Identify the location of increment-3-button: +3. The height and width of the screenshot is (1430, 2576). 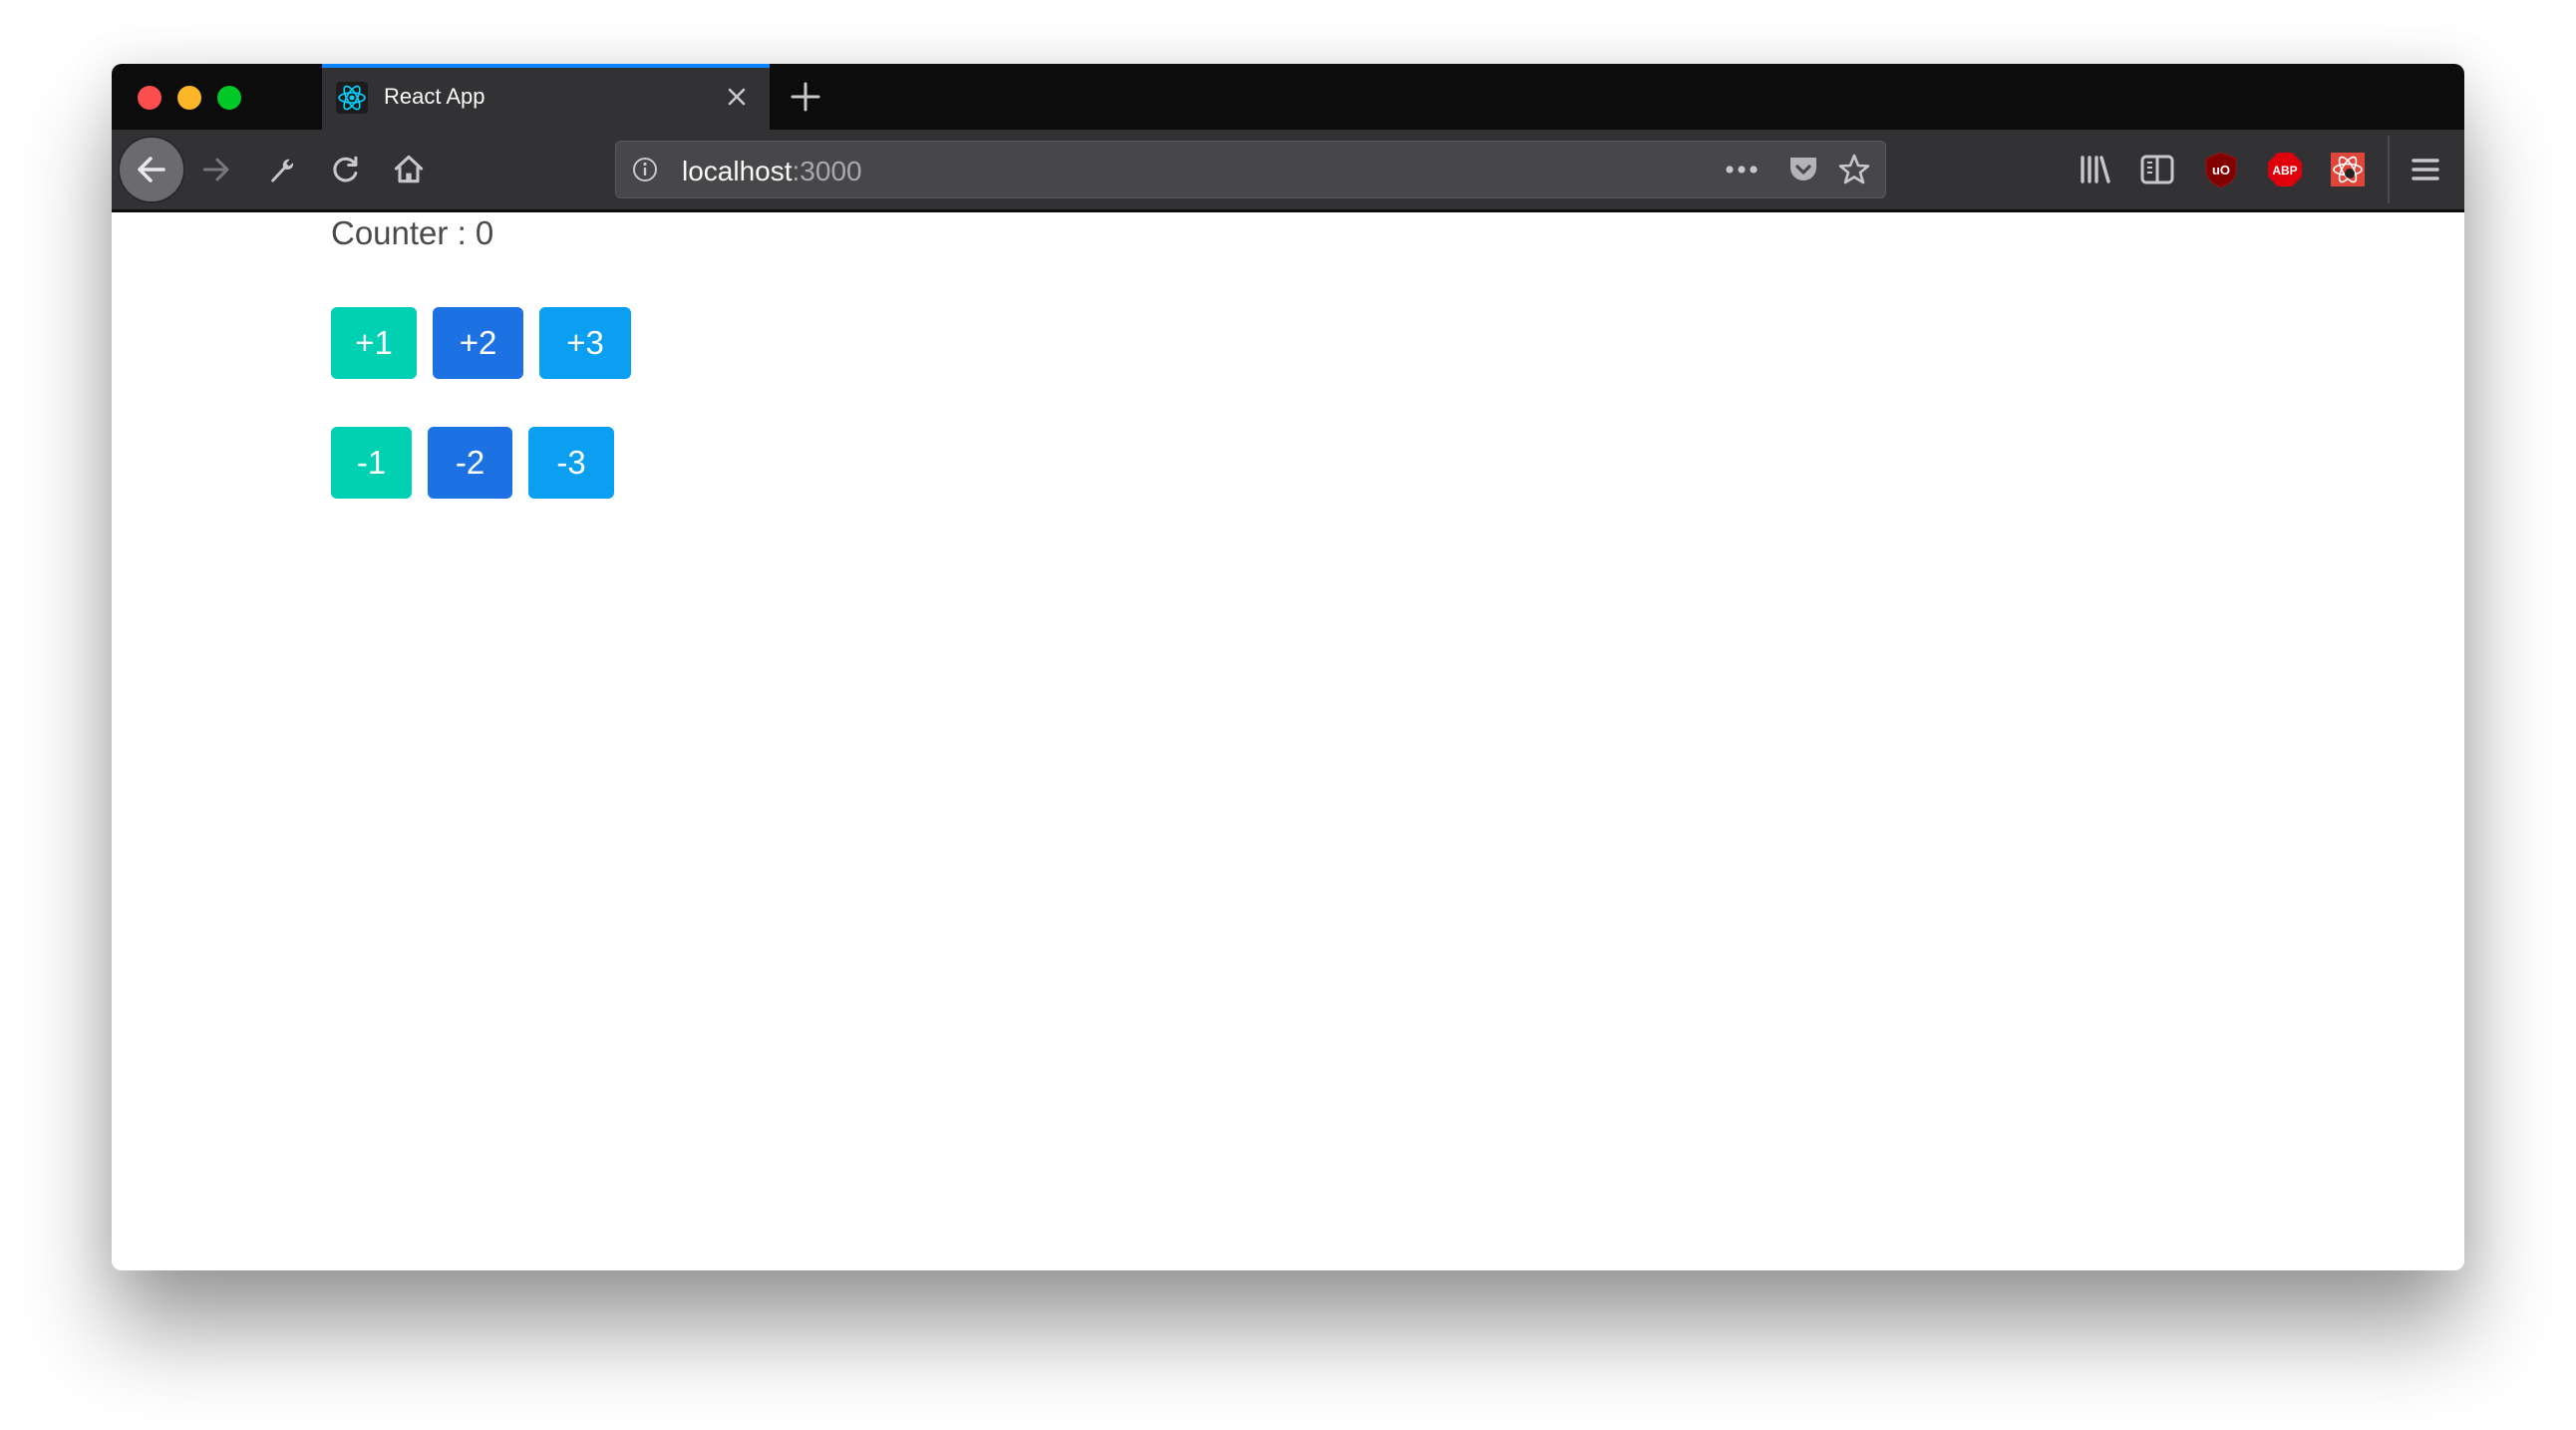
(585, 343).